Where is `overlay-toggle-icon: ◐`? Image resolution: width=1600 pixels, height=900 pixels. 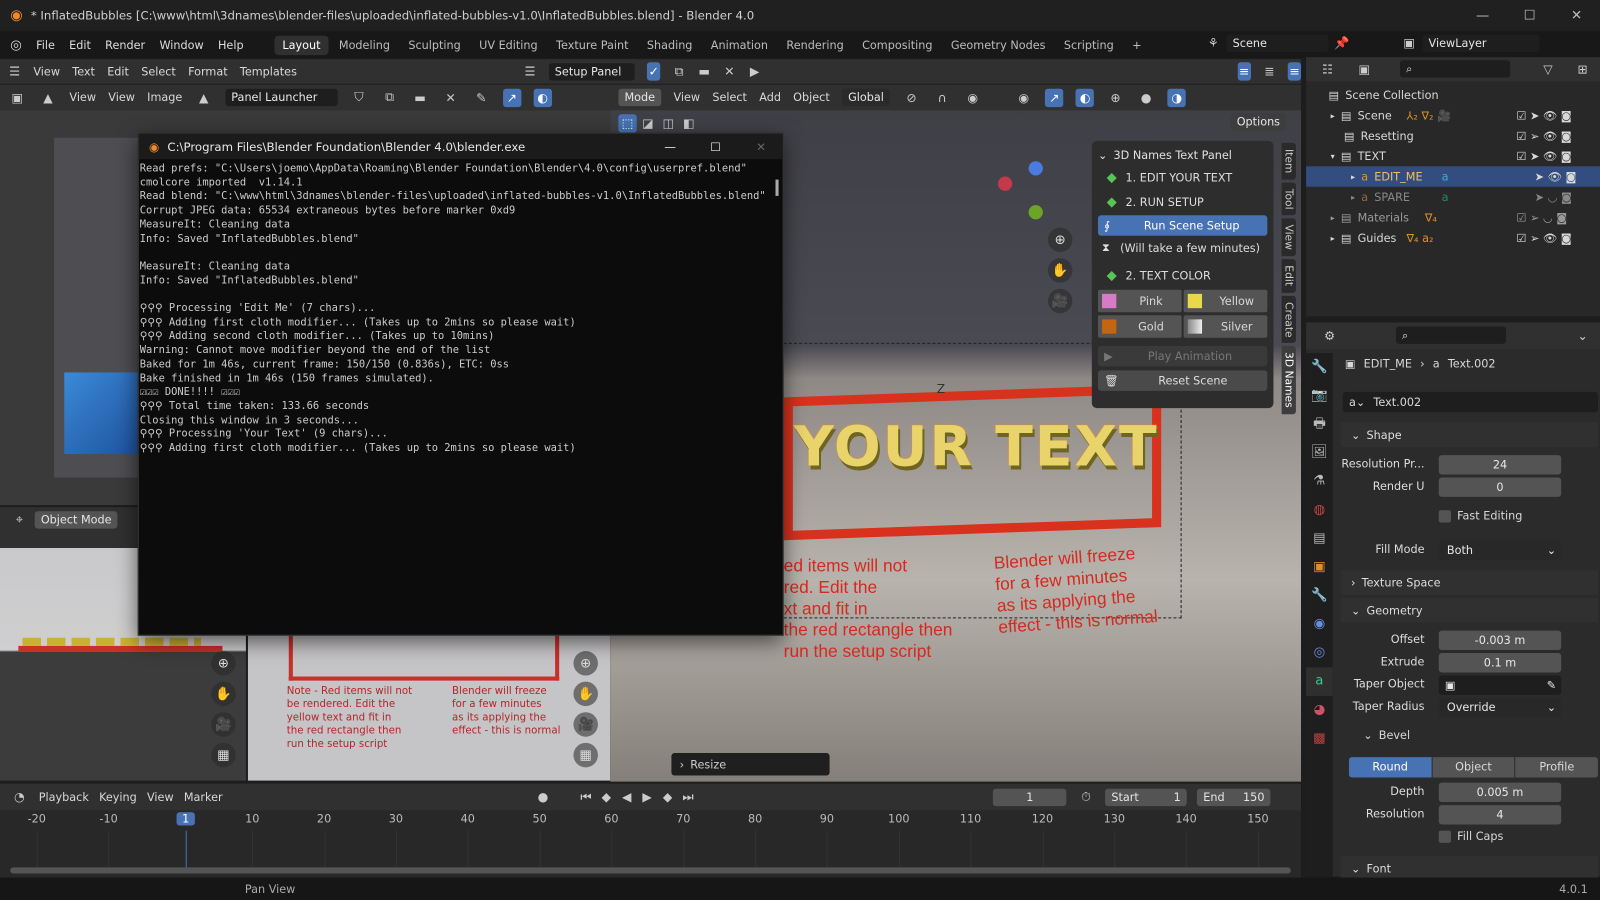 overlay-toggle-icon: ◐ is located at coordinates (542, 97).